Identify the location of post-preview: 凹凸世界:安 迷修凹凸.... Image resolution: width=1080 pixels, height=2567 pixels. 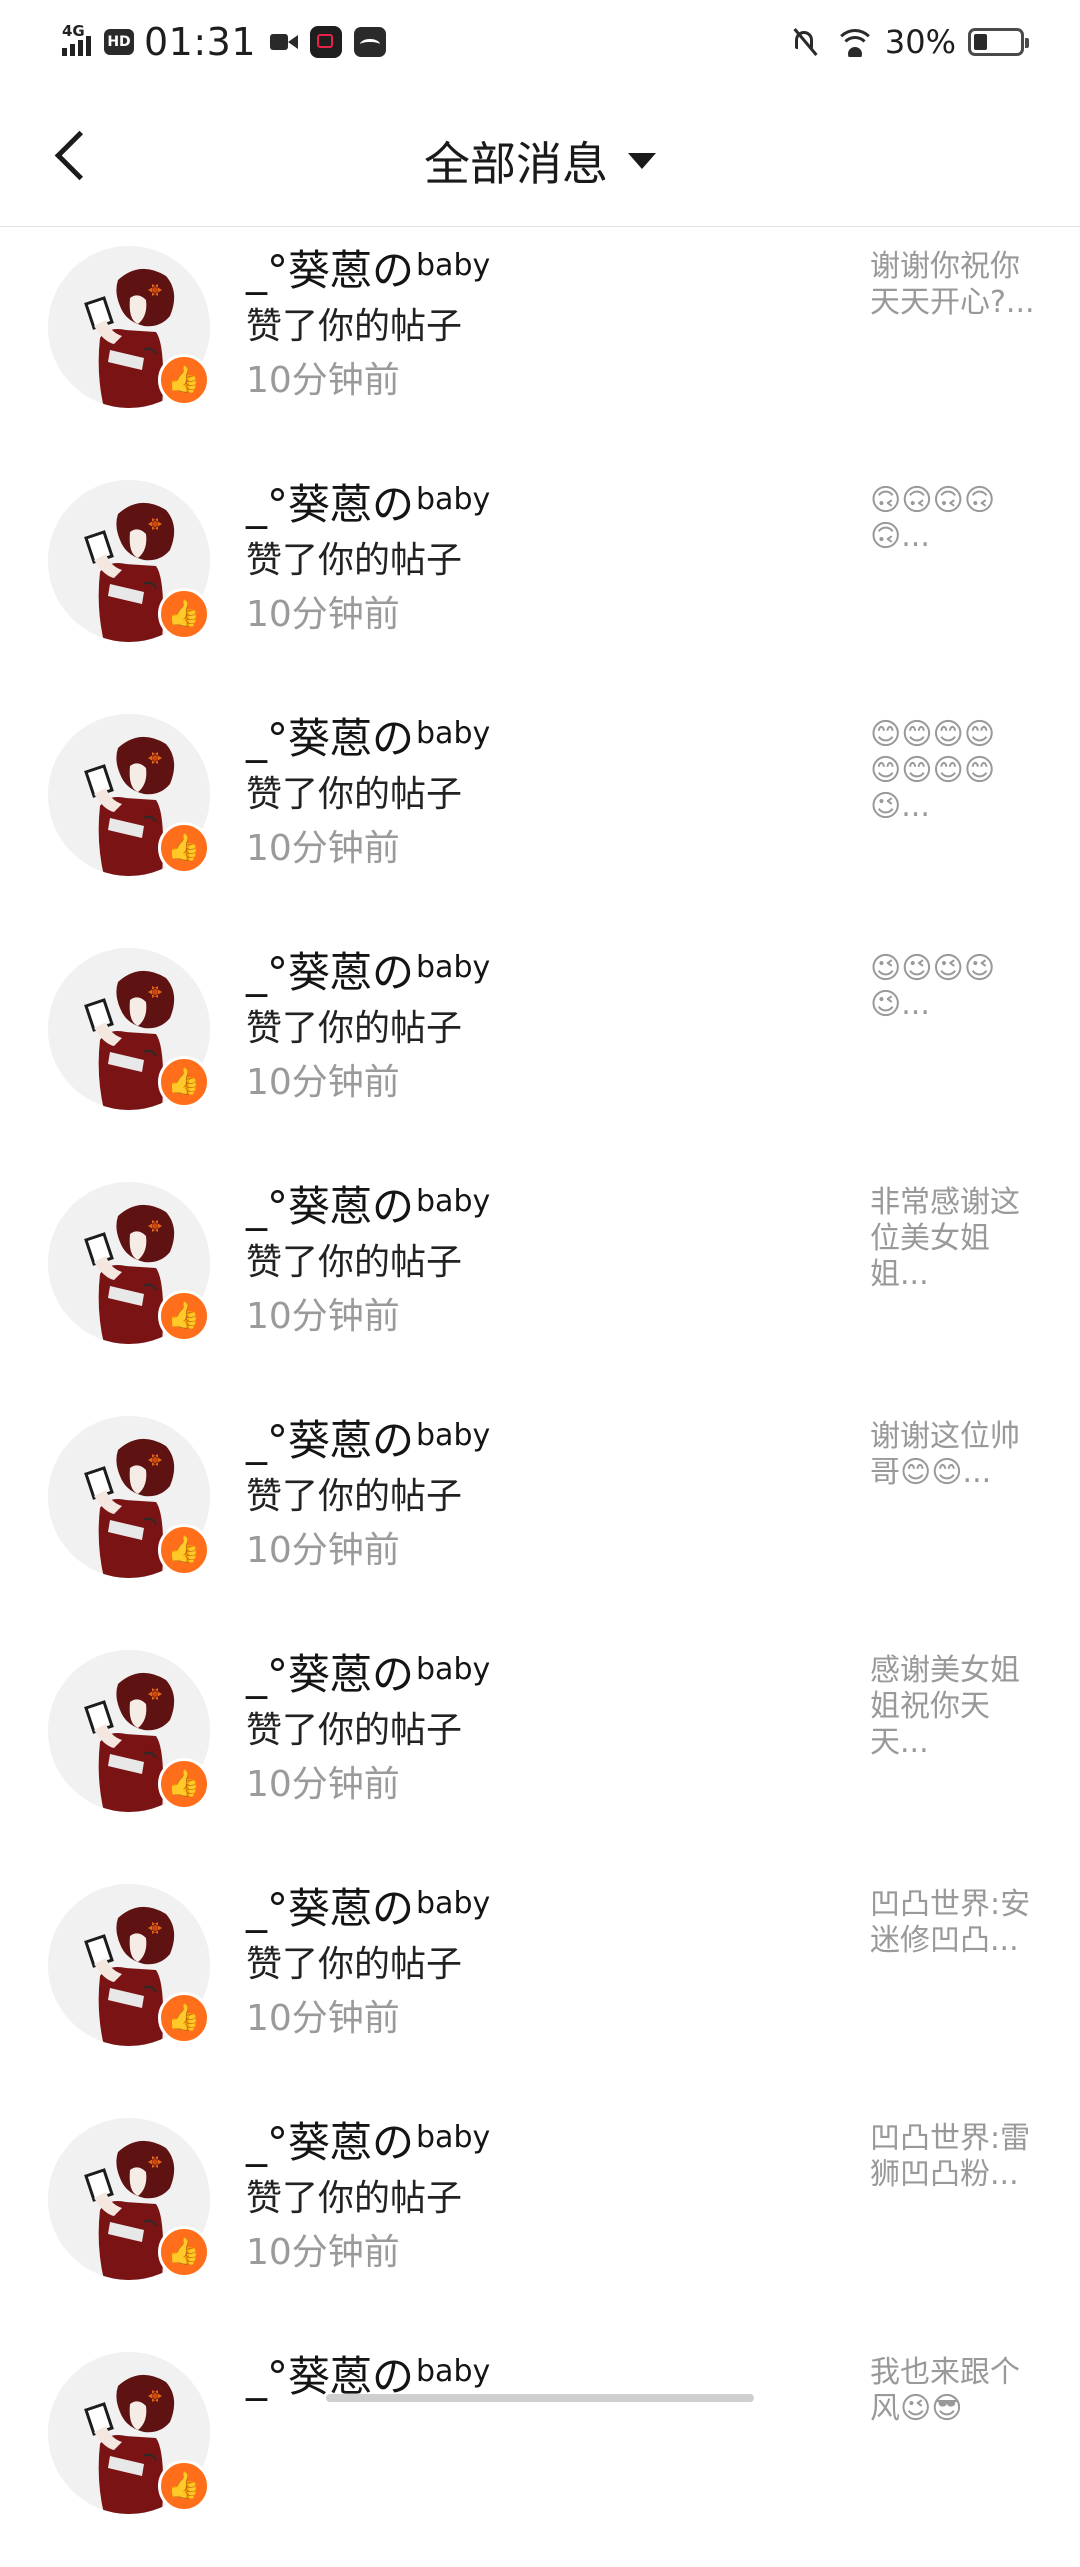
(960, 1923).